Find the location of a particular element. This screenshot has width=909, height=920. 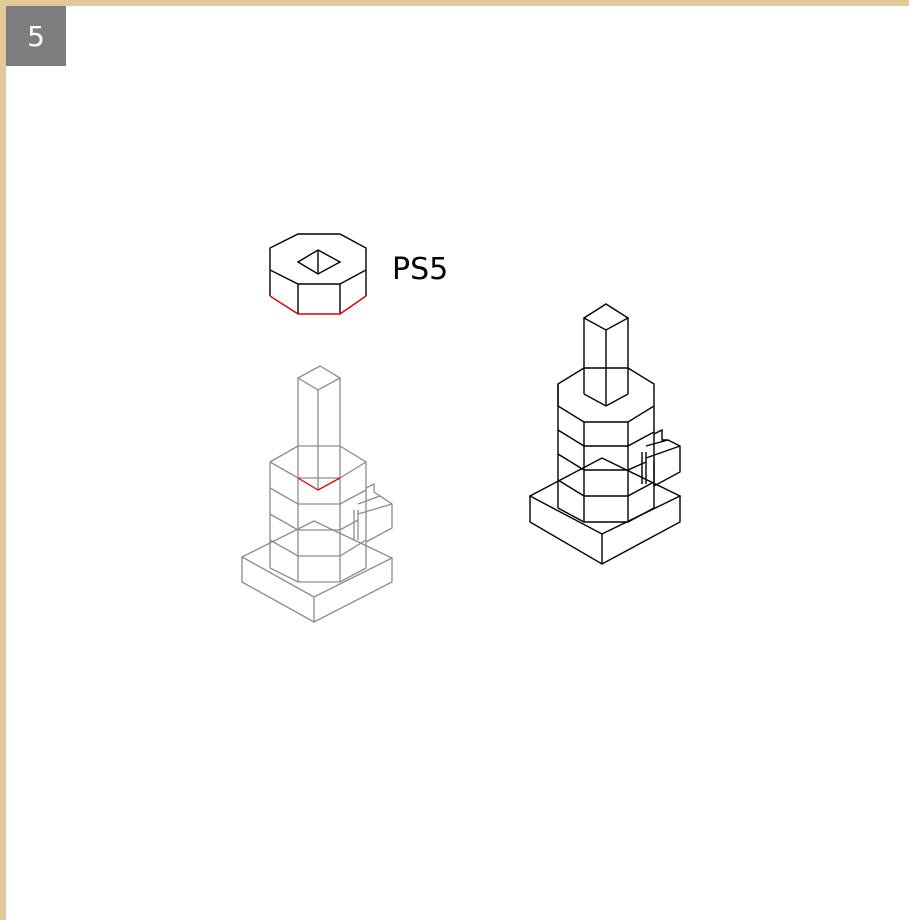

ghost-post-top is located at coordinates (319, 378).